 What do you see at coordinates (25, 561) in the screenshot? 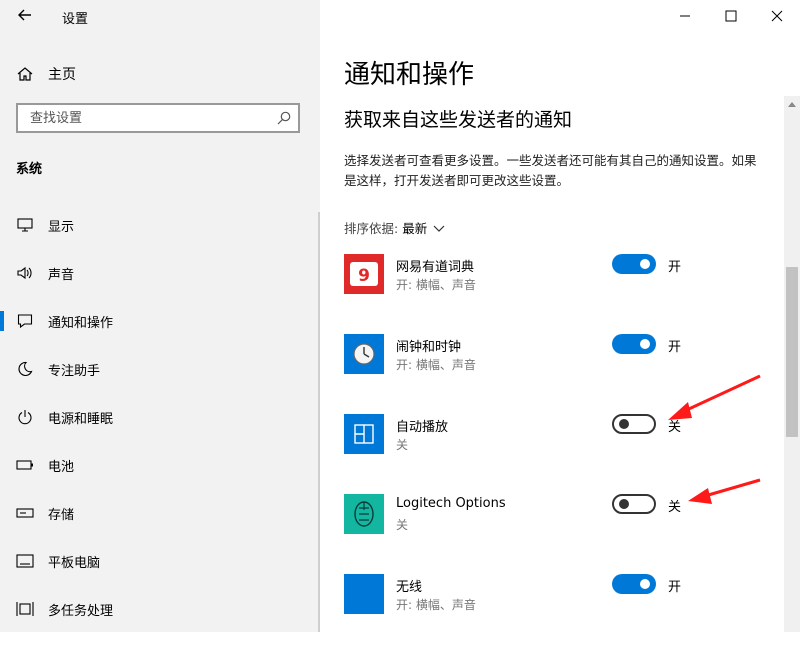
I see `tablet-icon` at bounding box center [25, 561].